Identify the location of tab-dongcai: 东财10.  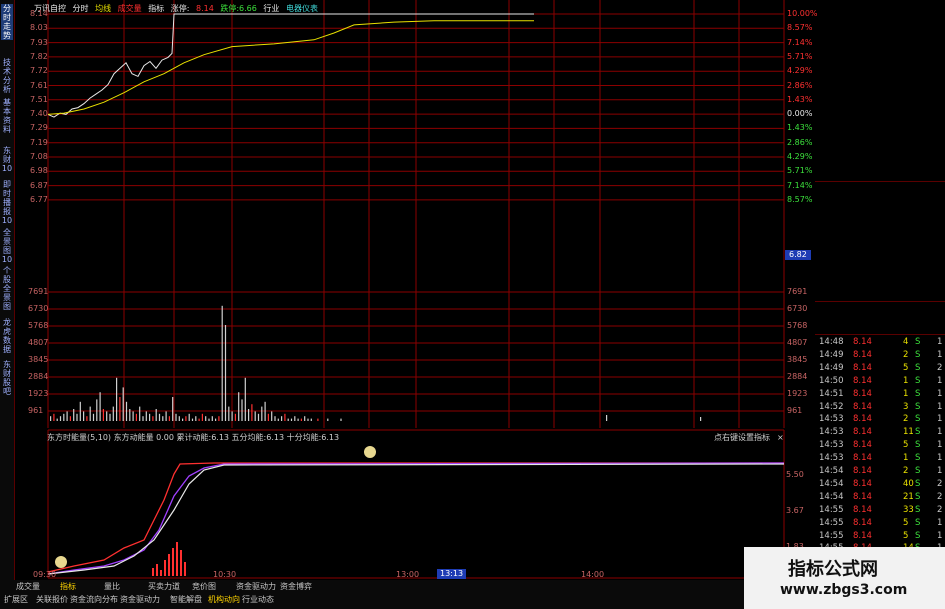
(7, 159).